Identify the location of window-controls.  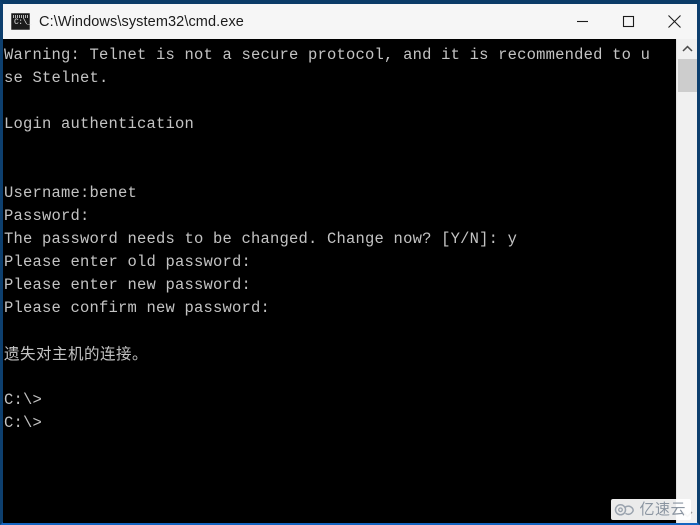
(628, 21).